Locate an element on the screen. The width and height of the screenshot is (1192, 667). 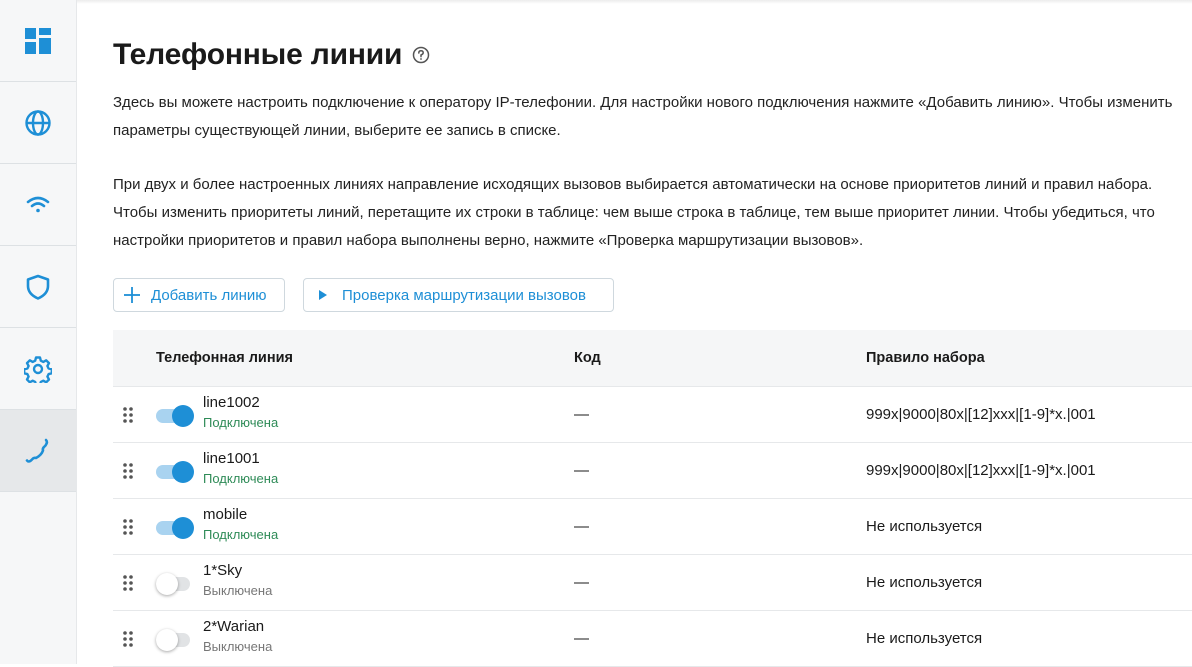
table-header: Телефонная линия Код Правило набора is located at coordinates (652, 358).